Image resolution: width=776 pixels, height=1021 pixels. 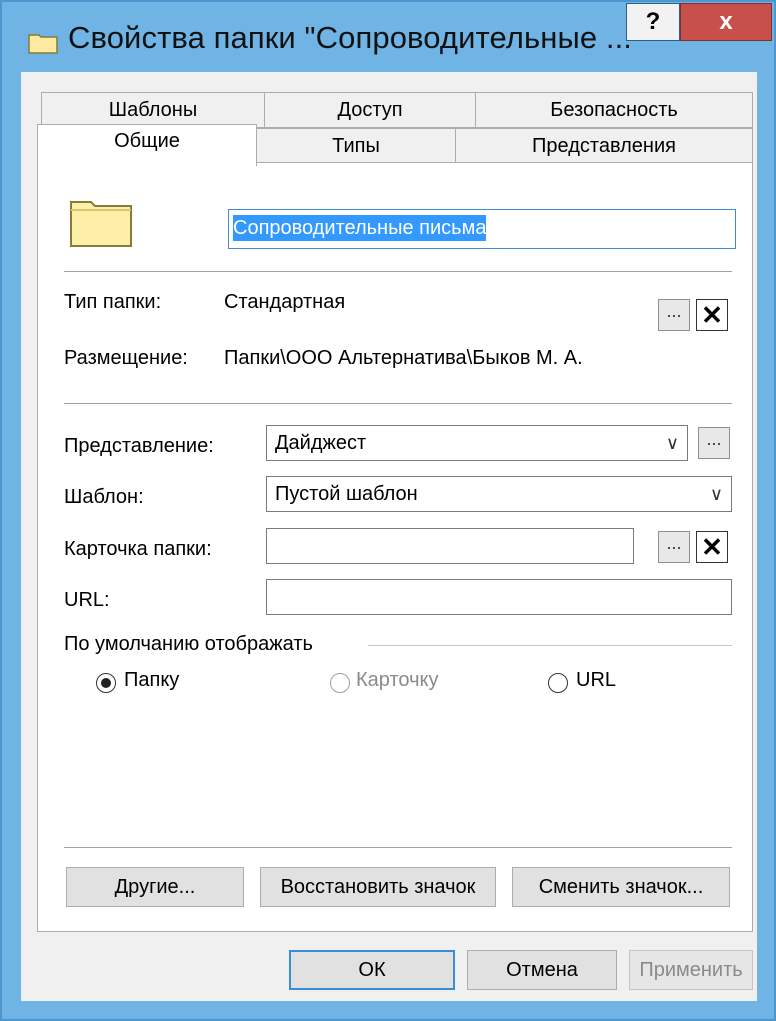 What do you see at coordinates (378, 887) in the screenshot?
I see `restore-icon-button: Восстановить значок` at bounding box center [378, 887].